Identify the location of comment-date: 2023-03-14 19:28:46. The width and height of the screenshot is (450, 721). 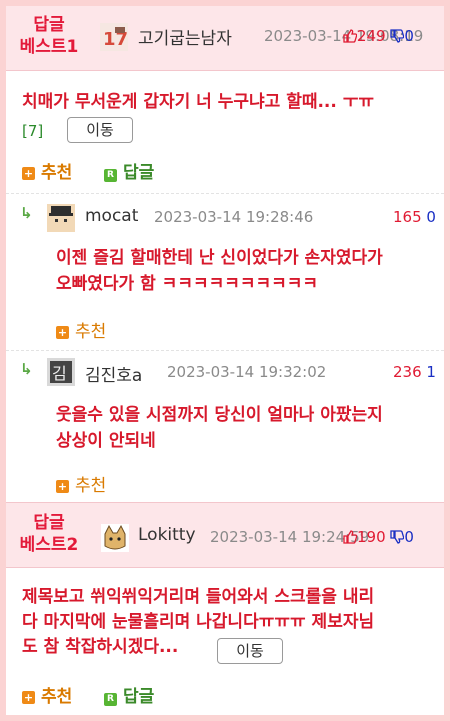
(234, 217).